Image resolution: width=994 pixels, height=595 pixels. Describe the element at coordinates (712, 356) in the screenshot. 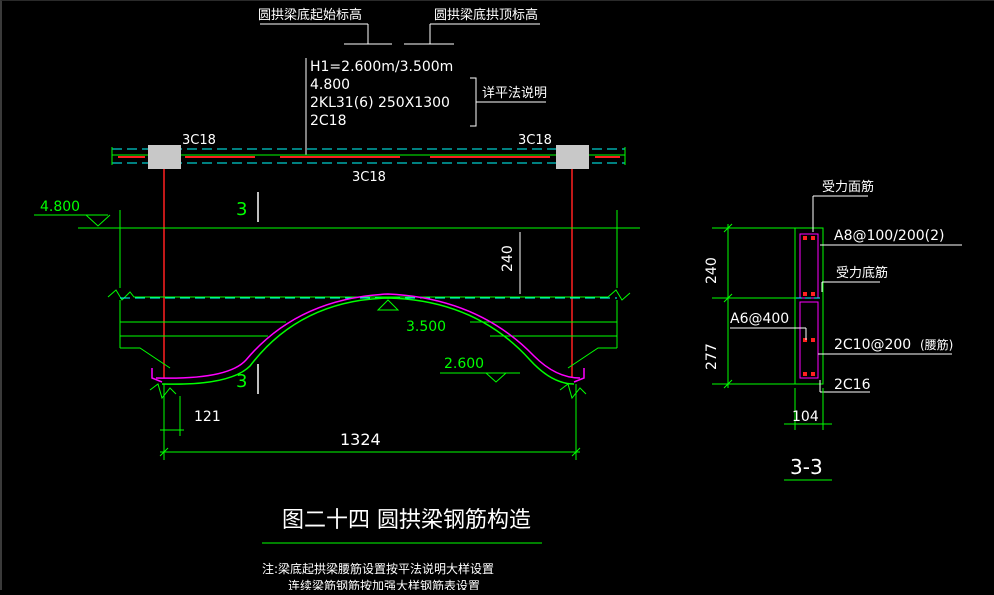

I see `section-dim-277: 277` at that location.